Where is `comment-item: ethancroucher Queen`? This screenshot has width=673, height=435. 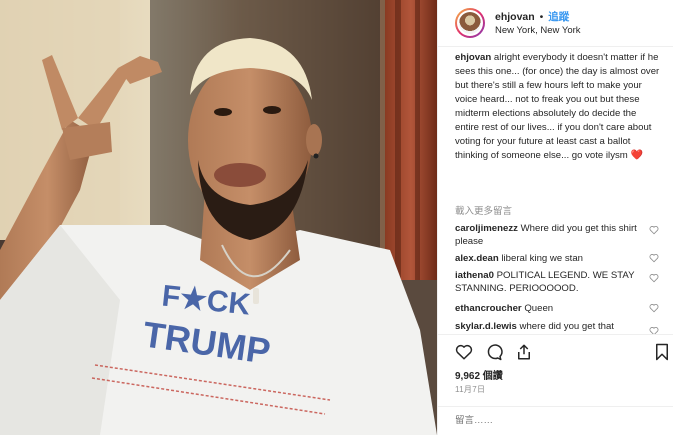 comment-item: ethancroucher Queen is located at coordinates (555, 308).